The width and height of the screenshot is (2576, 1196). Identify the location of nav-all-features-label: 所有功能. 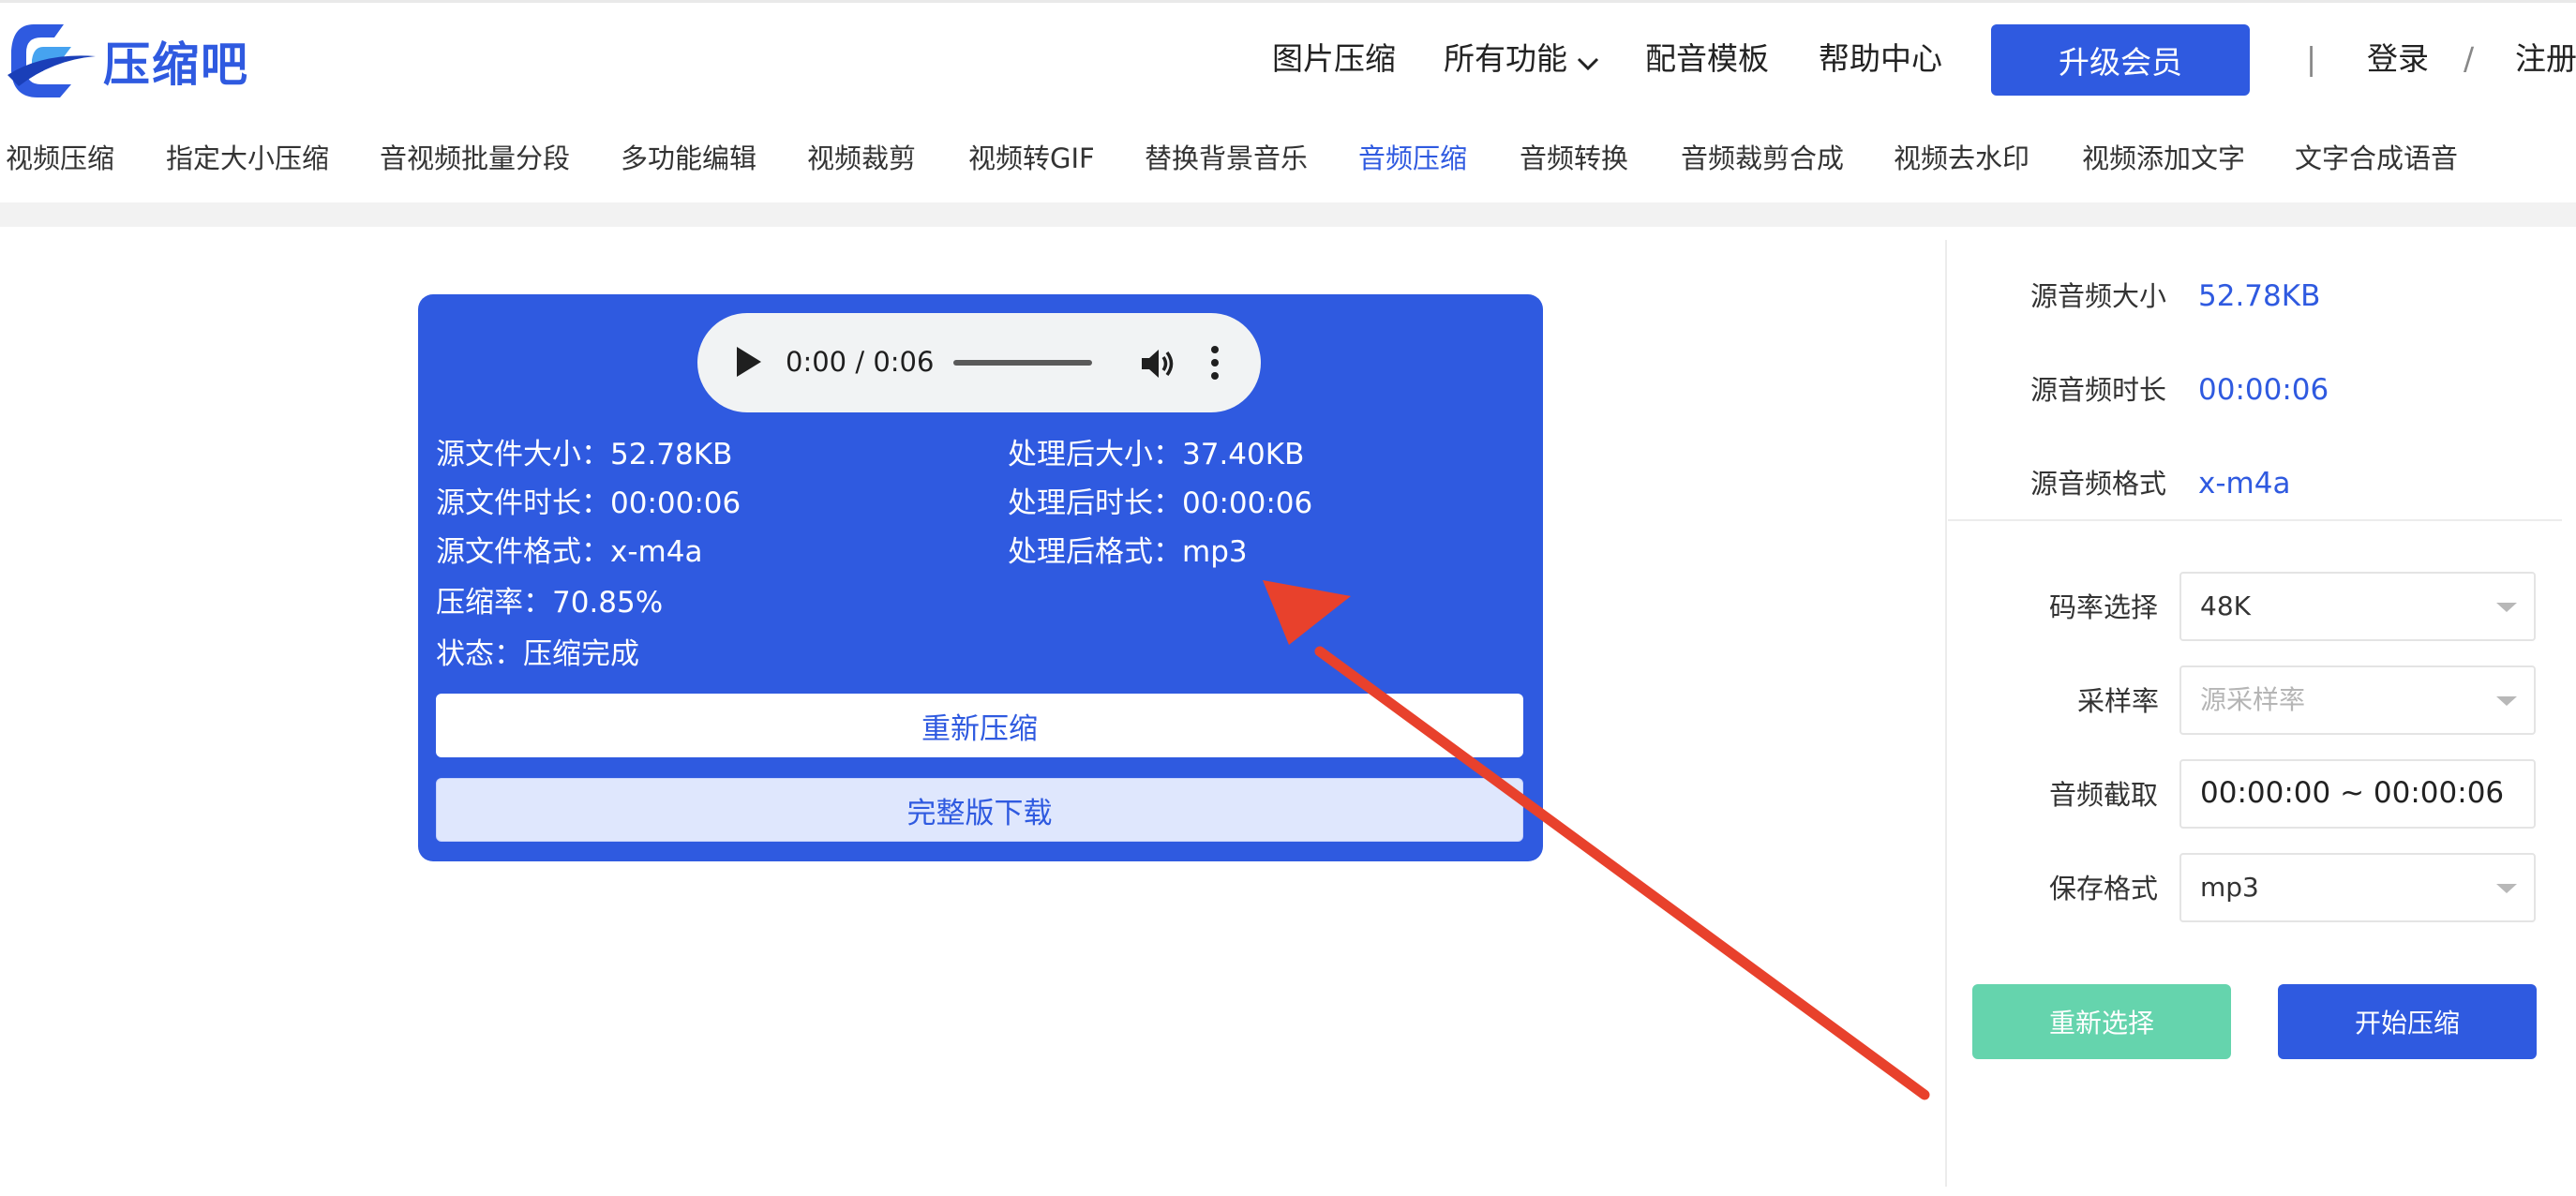
(1506, 58).